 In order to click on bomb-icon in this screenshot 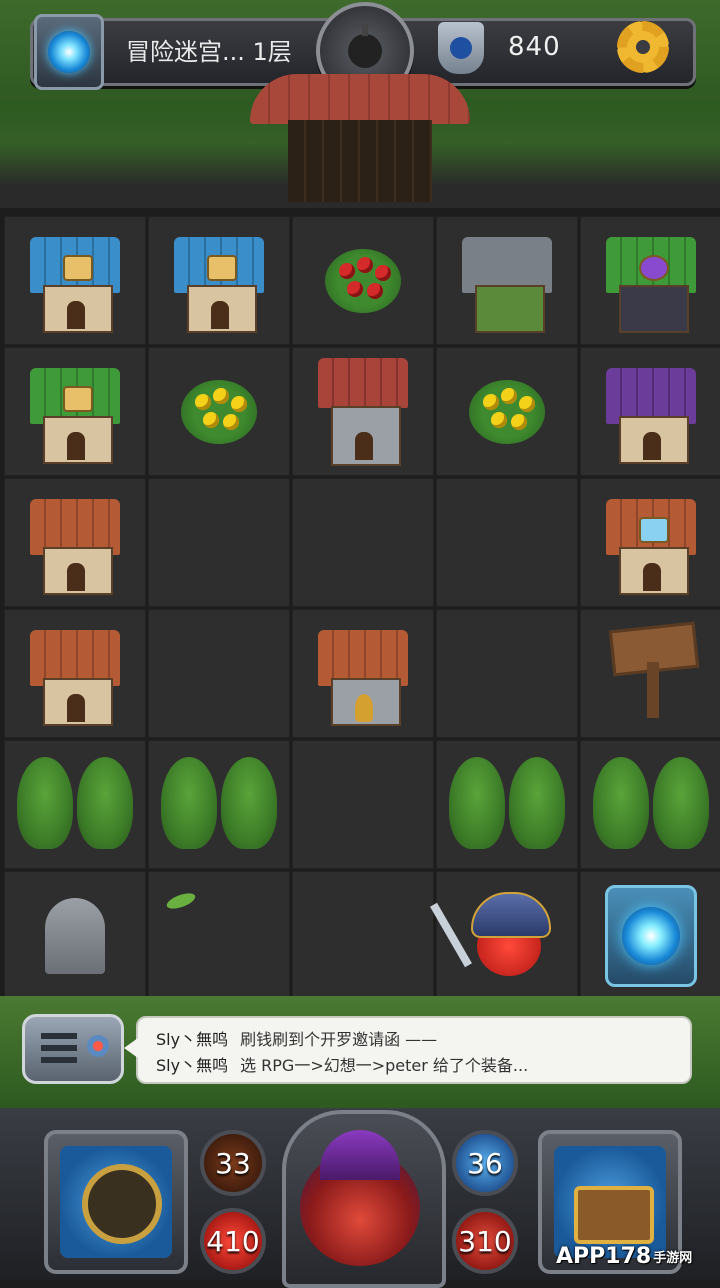, I will do `click(365, 46)`.